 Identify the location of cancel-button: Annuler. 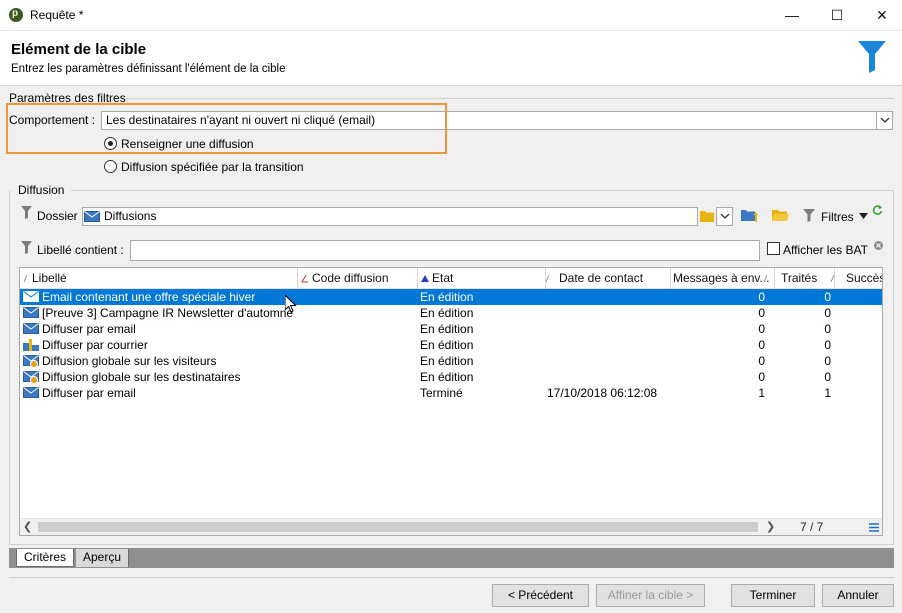
(858, 595).